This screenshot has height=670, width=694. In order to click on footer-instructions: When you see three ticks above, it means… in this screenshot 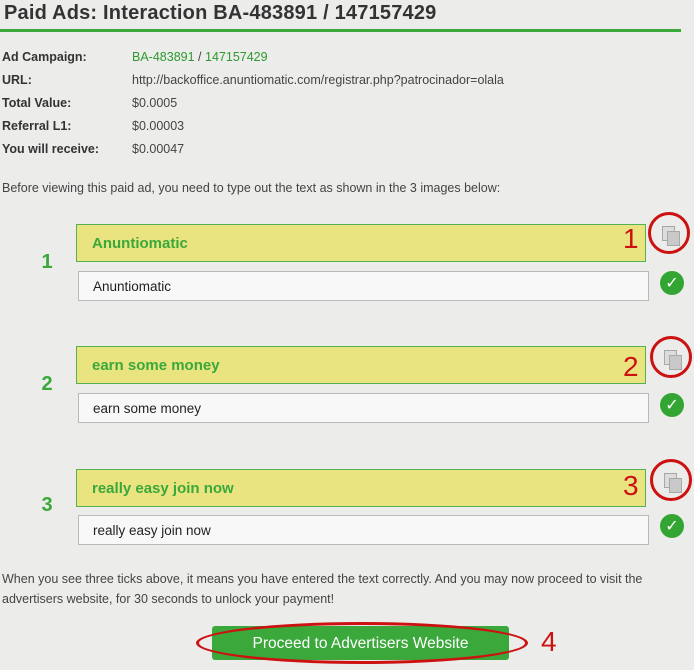, I will do `click(322, 589)`.